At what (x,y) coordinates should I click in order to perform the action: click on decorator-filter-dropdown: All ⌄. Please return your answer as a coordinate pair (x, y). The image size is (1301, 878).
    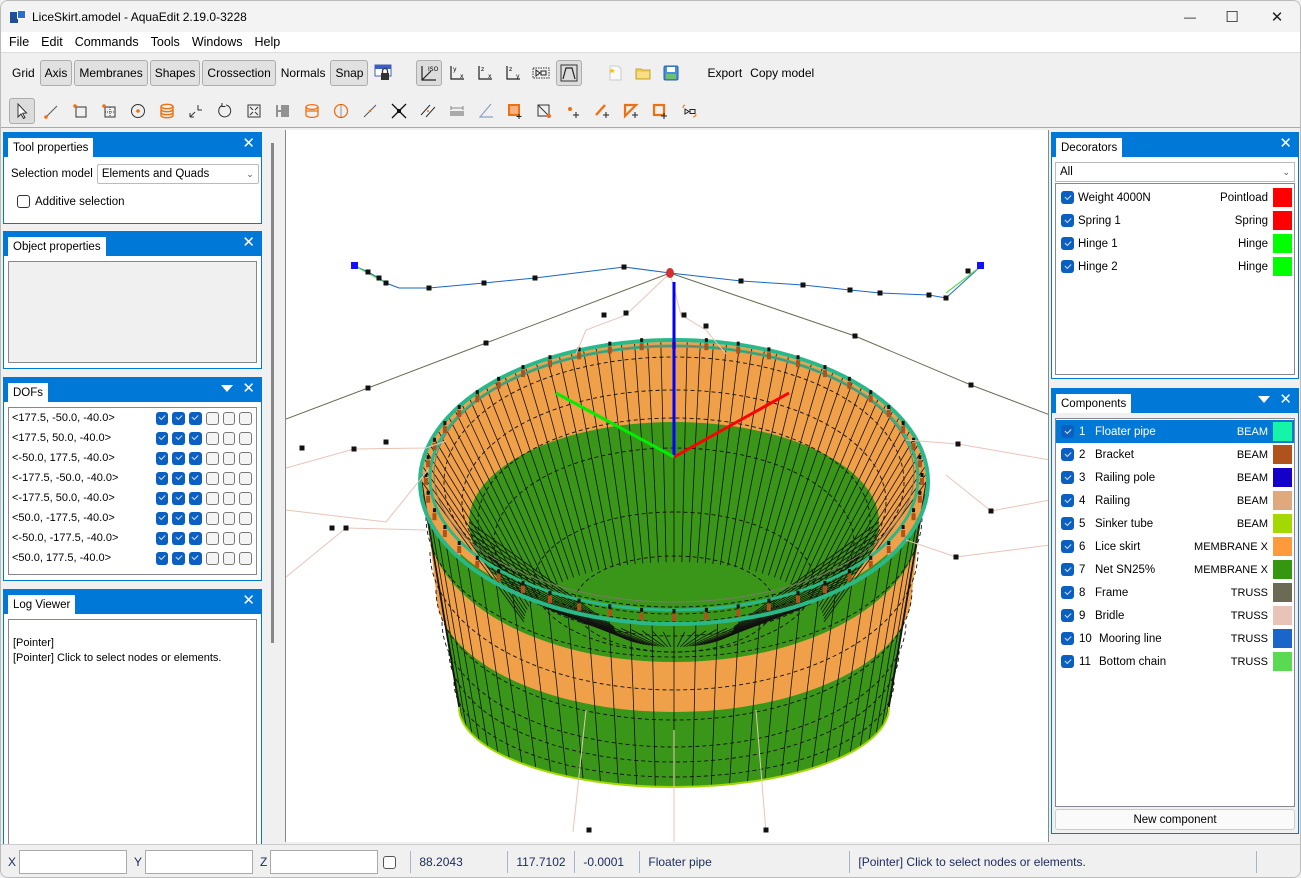
    Looking at the image, I should click on (1175, 172).